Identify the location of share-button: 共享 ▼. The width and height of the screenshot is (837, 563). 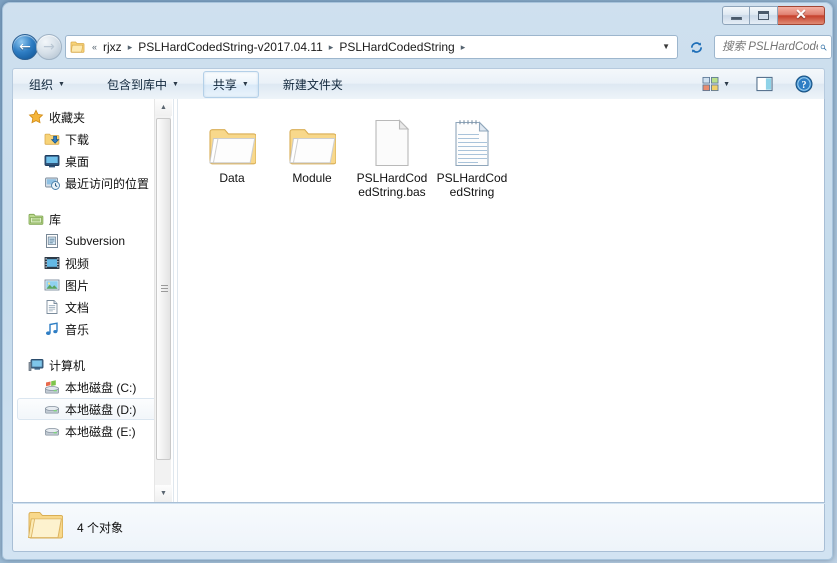
(230, 84).